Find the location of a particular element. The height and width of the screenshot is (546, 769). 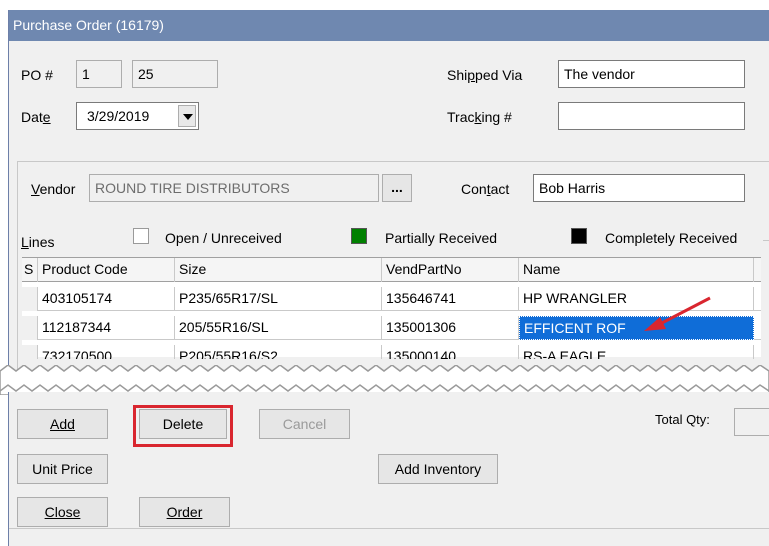

vendor-field: ROUND TIRE DISTRIBUTORS is located at coordinates (234, 188).